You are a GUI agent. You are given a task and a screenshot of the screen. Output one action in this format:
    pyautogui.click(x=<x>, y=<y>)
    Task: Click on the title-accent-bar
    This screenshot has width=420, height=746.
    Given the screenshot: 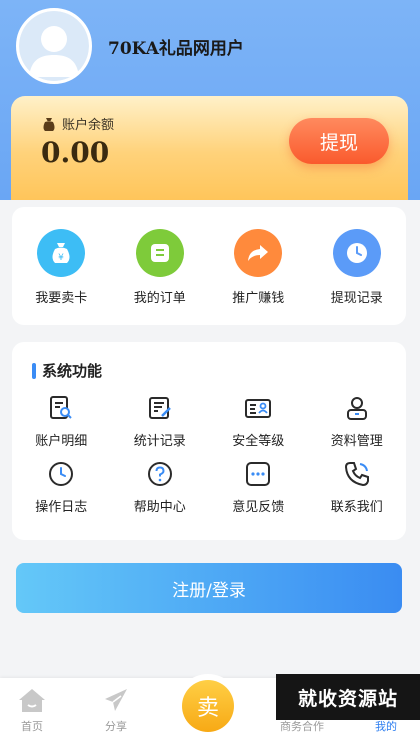 What is the action you would take?
    pyautogui.click(x=34, y=370)
    